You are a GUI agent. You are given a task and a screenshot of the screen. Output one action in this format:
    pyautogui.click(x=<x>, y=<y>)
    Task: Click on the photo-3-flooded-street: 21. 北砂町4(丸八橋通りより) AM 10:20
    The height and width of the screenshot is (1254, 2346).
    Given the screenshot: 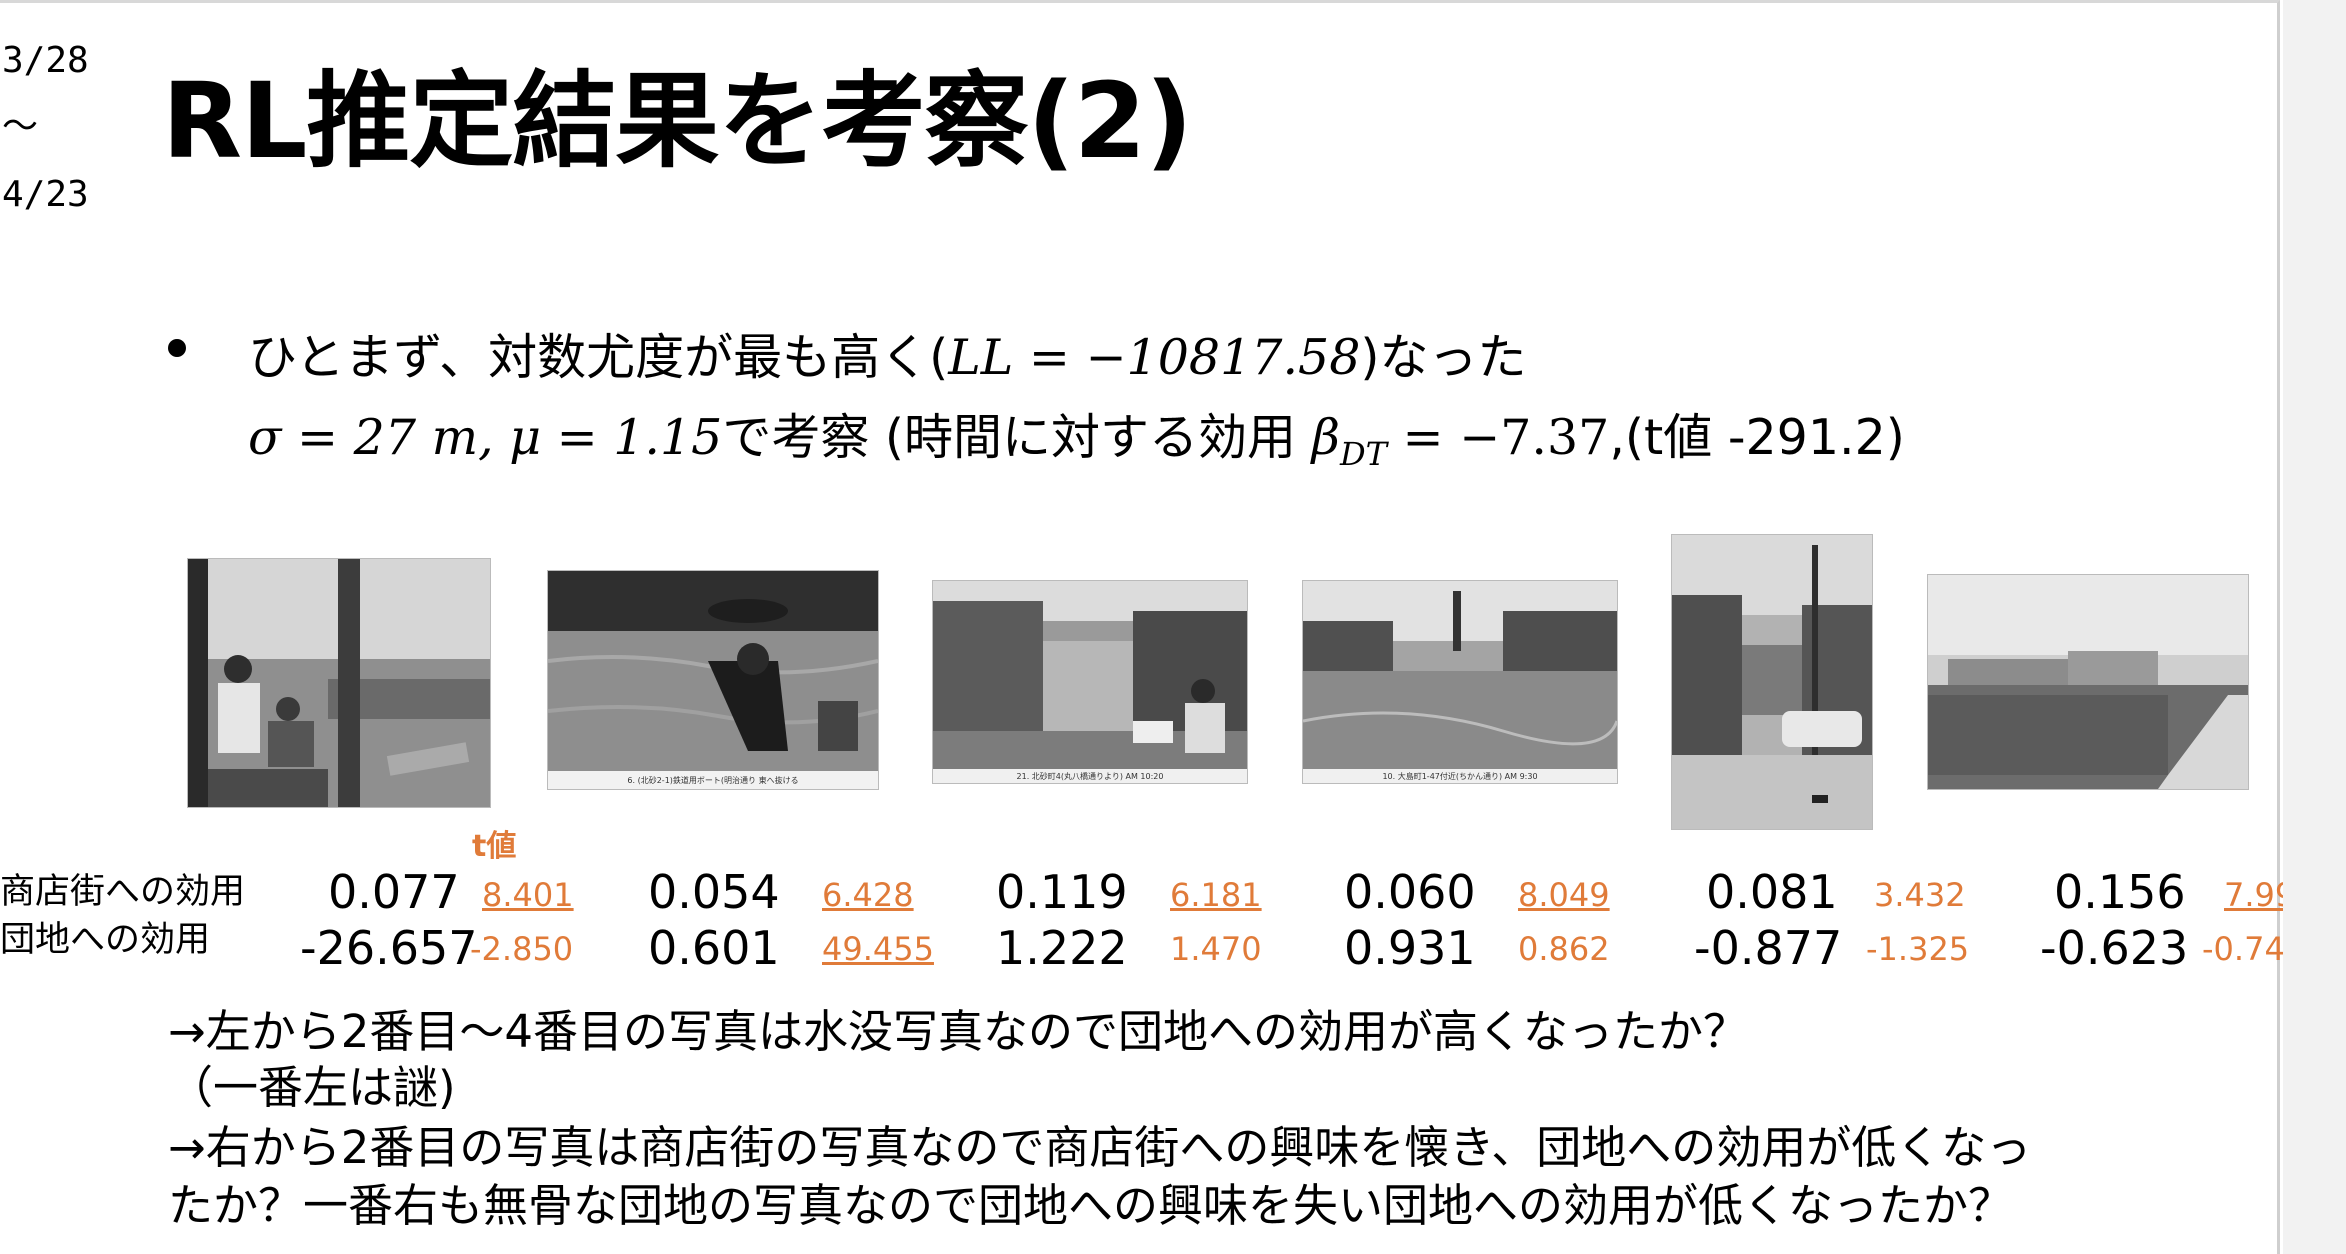 What is the action you would take?
    pyautogui.click(x=1090, y=682)
    